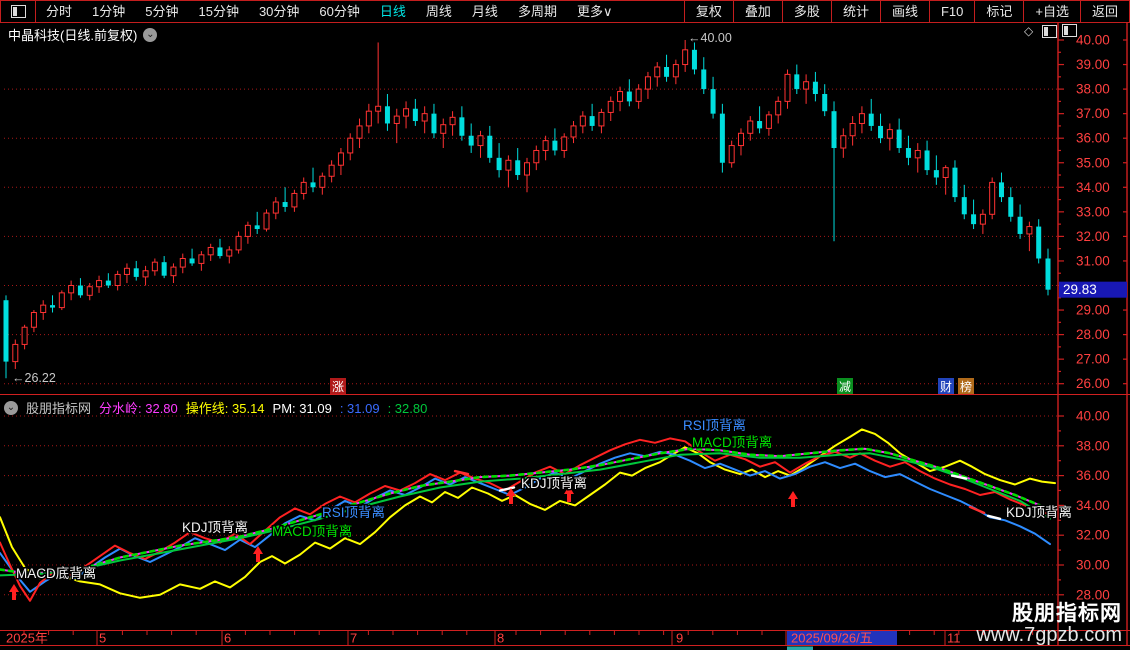 The height and width of the screenshot is (650, 1130). What do you see at coordinates (359, 408) in the screenshot?
I see `indicator-value-4: : 31.09` at bounding box center [359, 408].